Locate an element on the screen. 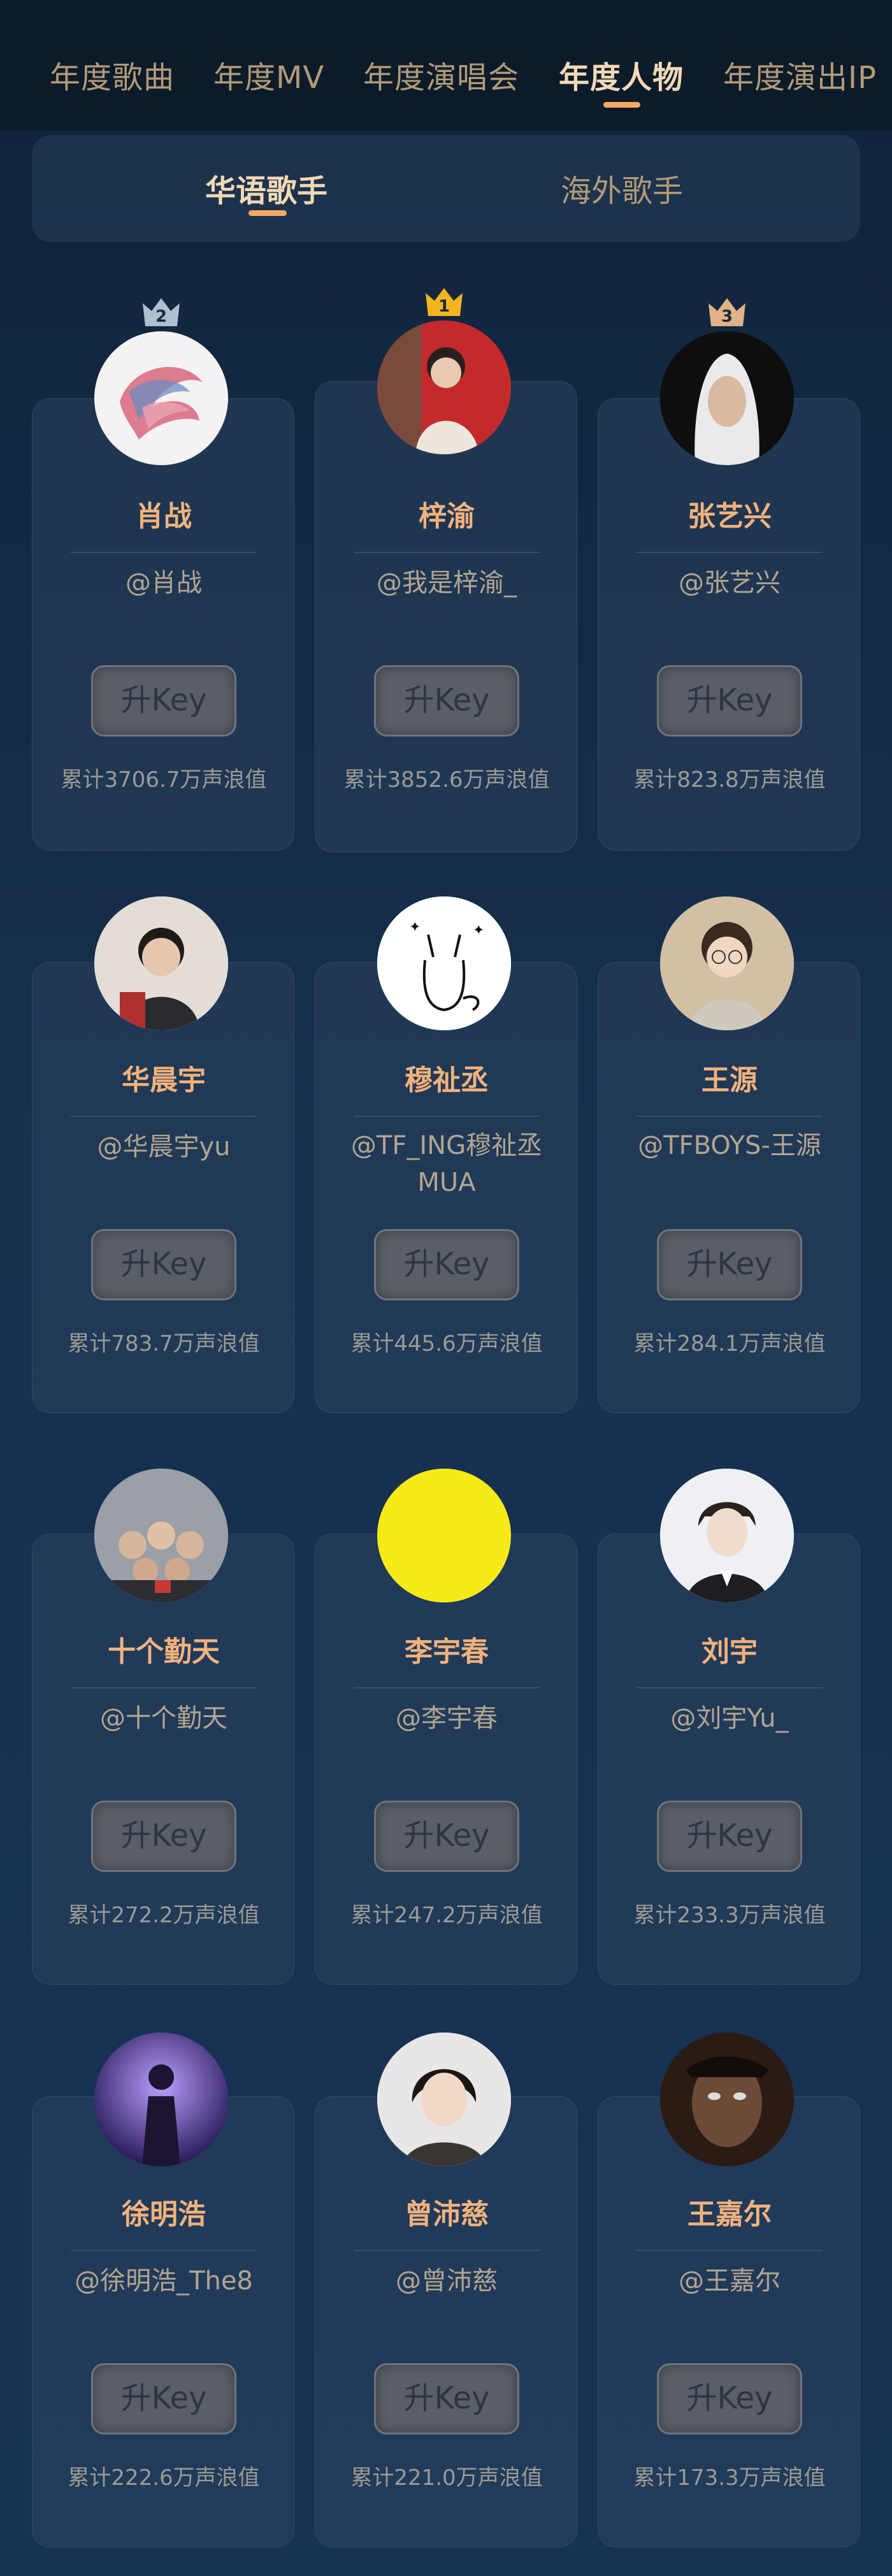 This screenshot has width=892, height=2576. tab-annual-mv: 年度MV is located at coordinates (268, 74).